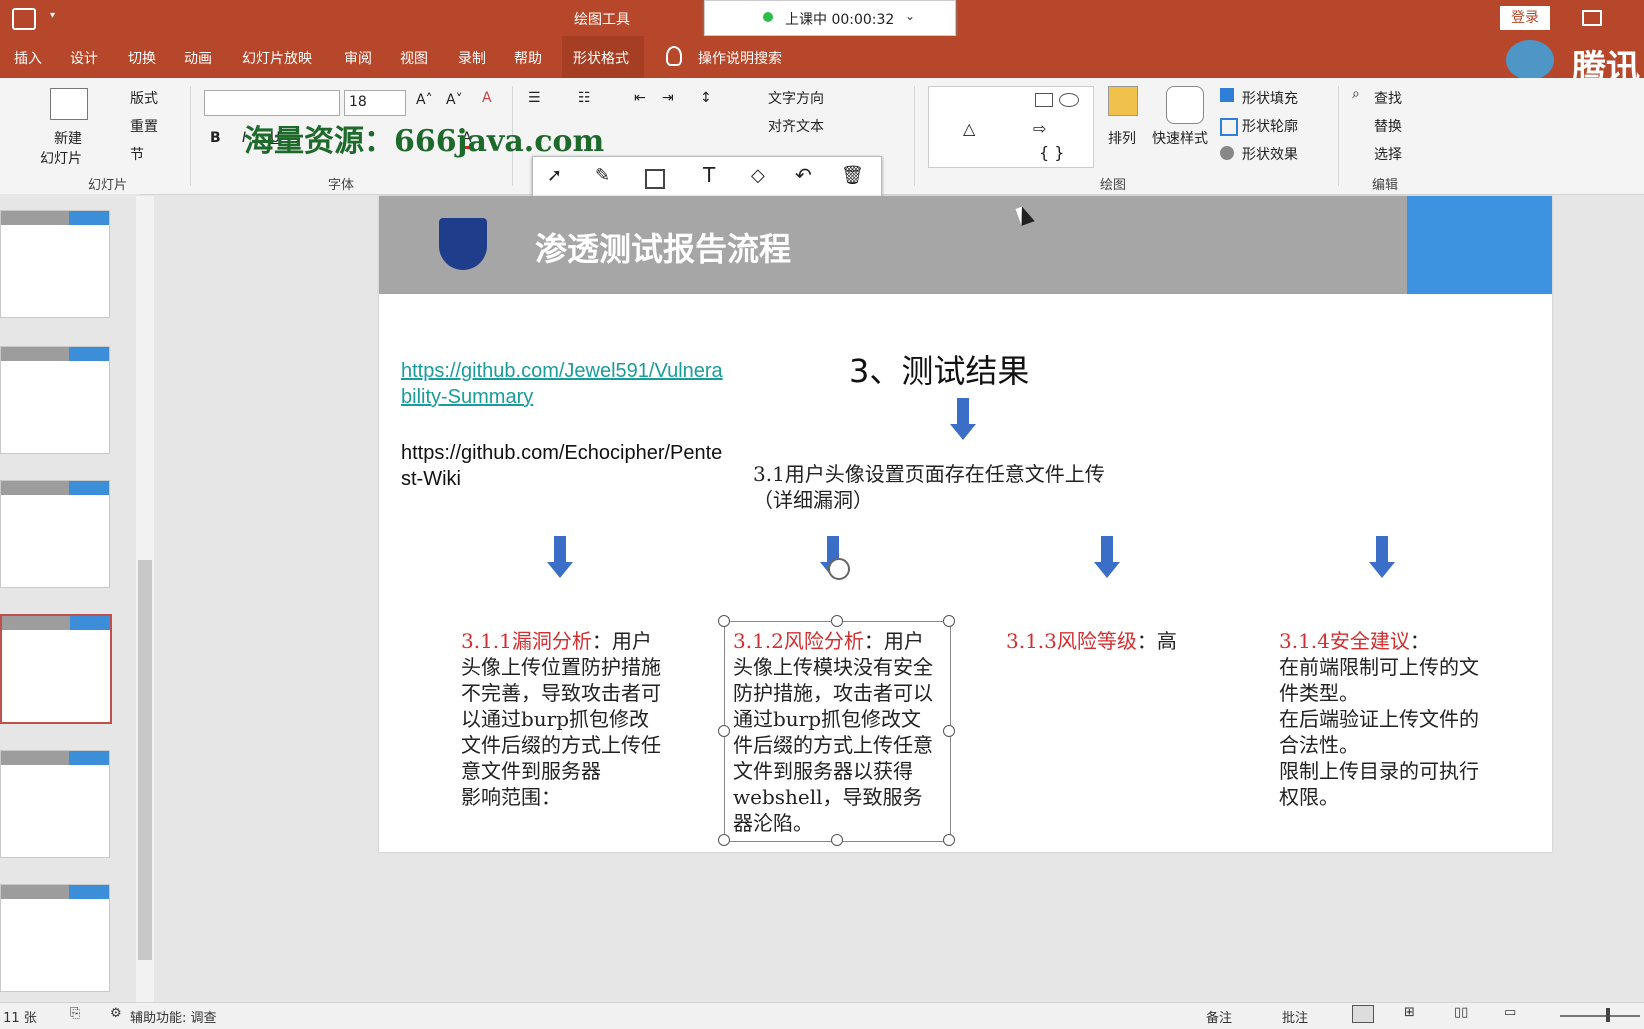 The height and width of the screenshot is (1029, 1644). I want to click on text-tool-icon: T, so click(709, 175).